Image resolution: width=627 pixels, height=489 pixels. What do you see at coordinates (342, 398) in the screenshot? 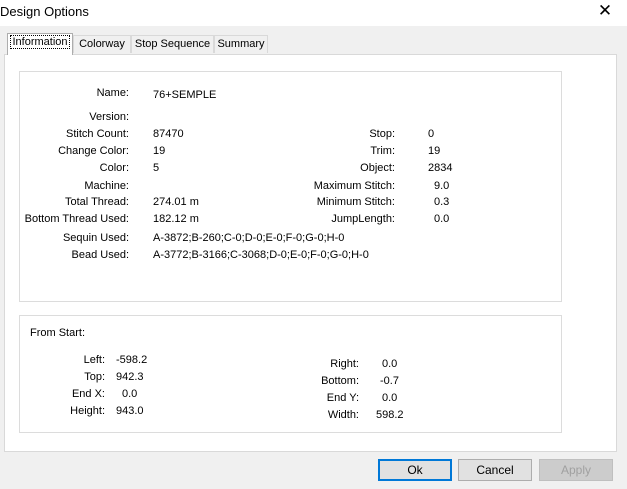
I see `end-y-label: End Y:` at bounding box center [342, 398].